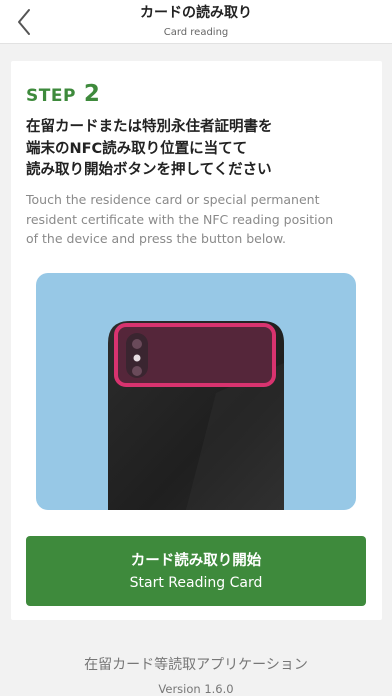 This screenshot has width=392, height=696. What do you see at coordinates (196, 32) in the screenshot?
I see `page-subtitle: Card reading` at bounding box center [196, 32].